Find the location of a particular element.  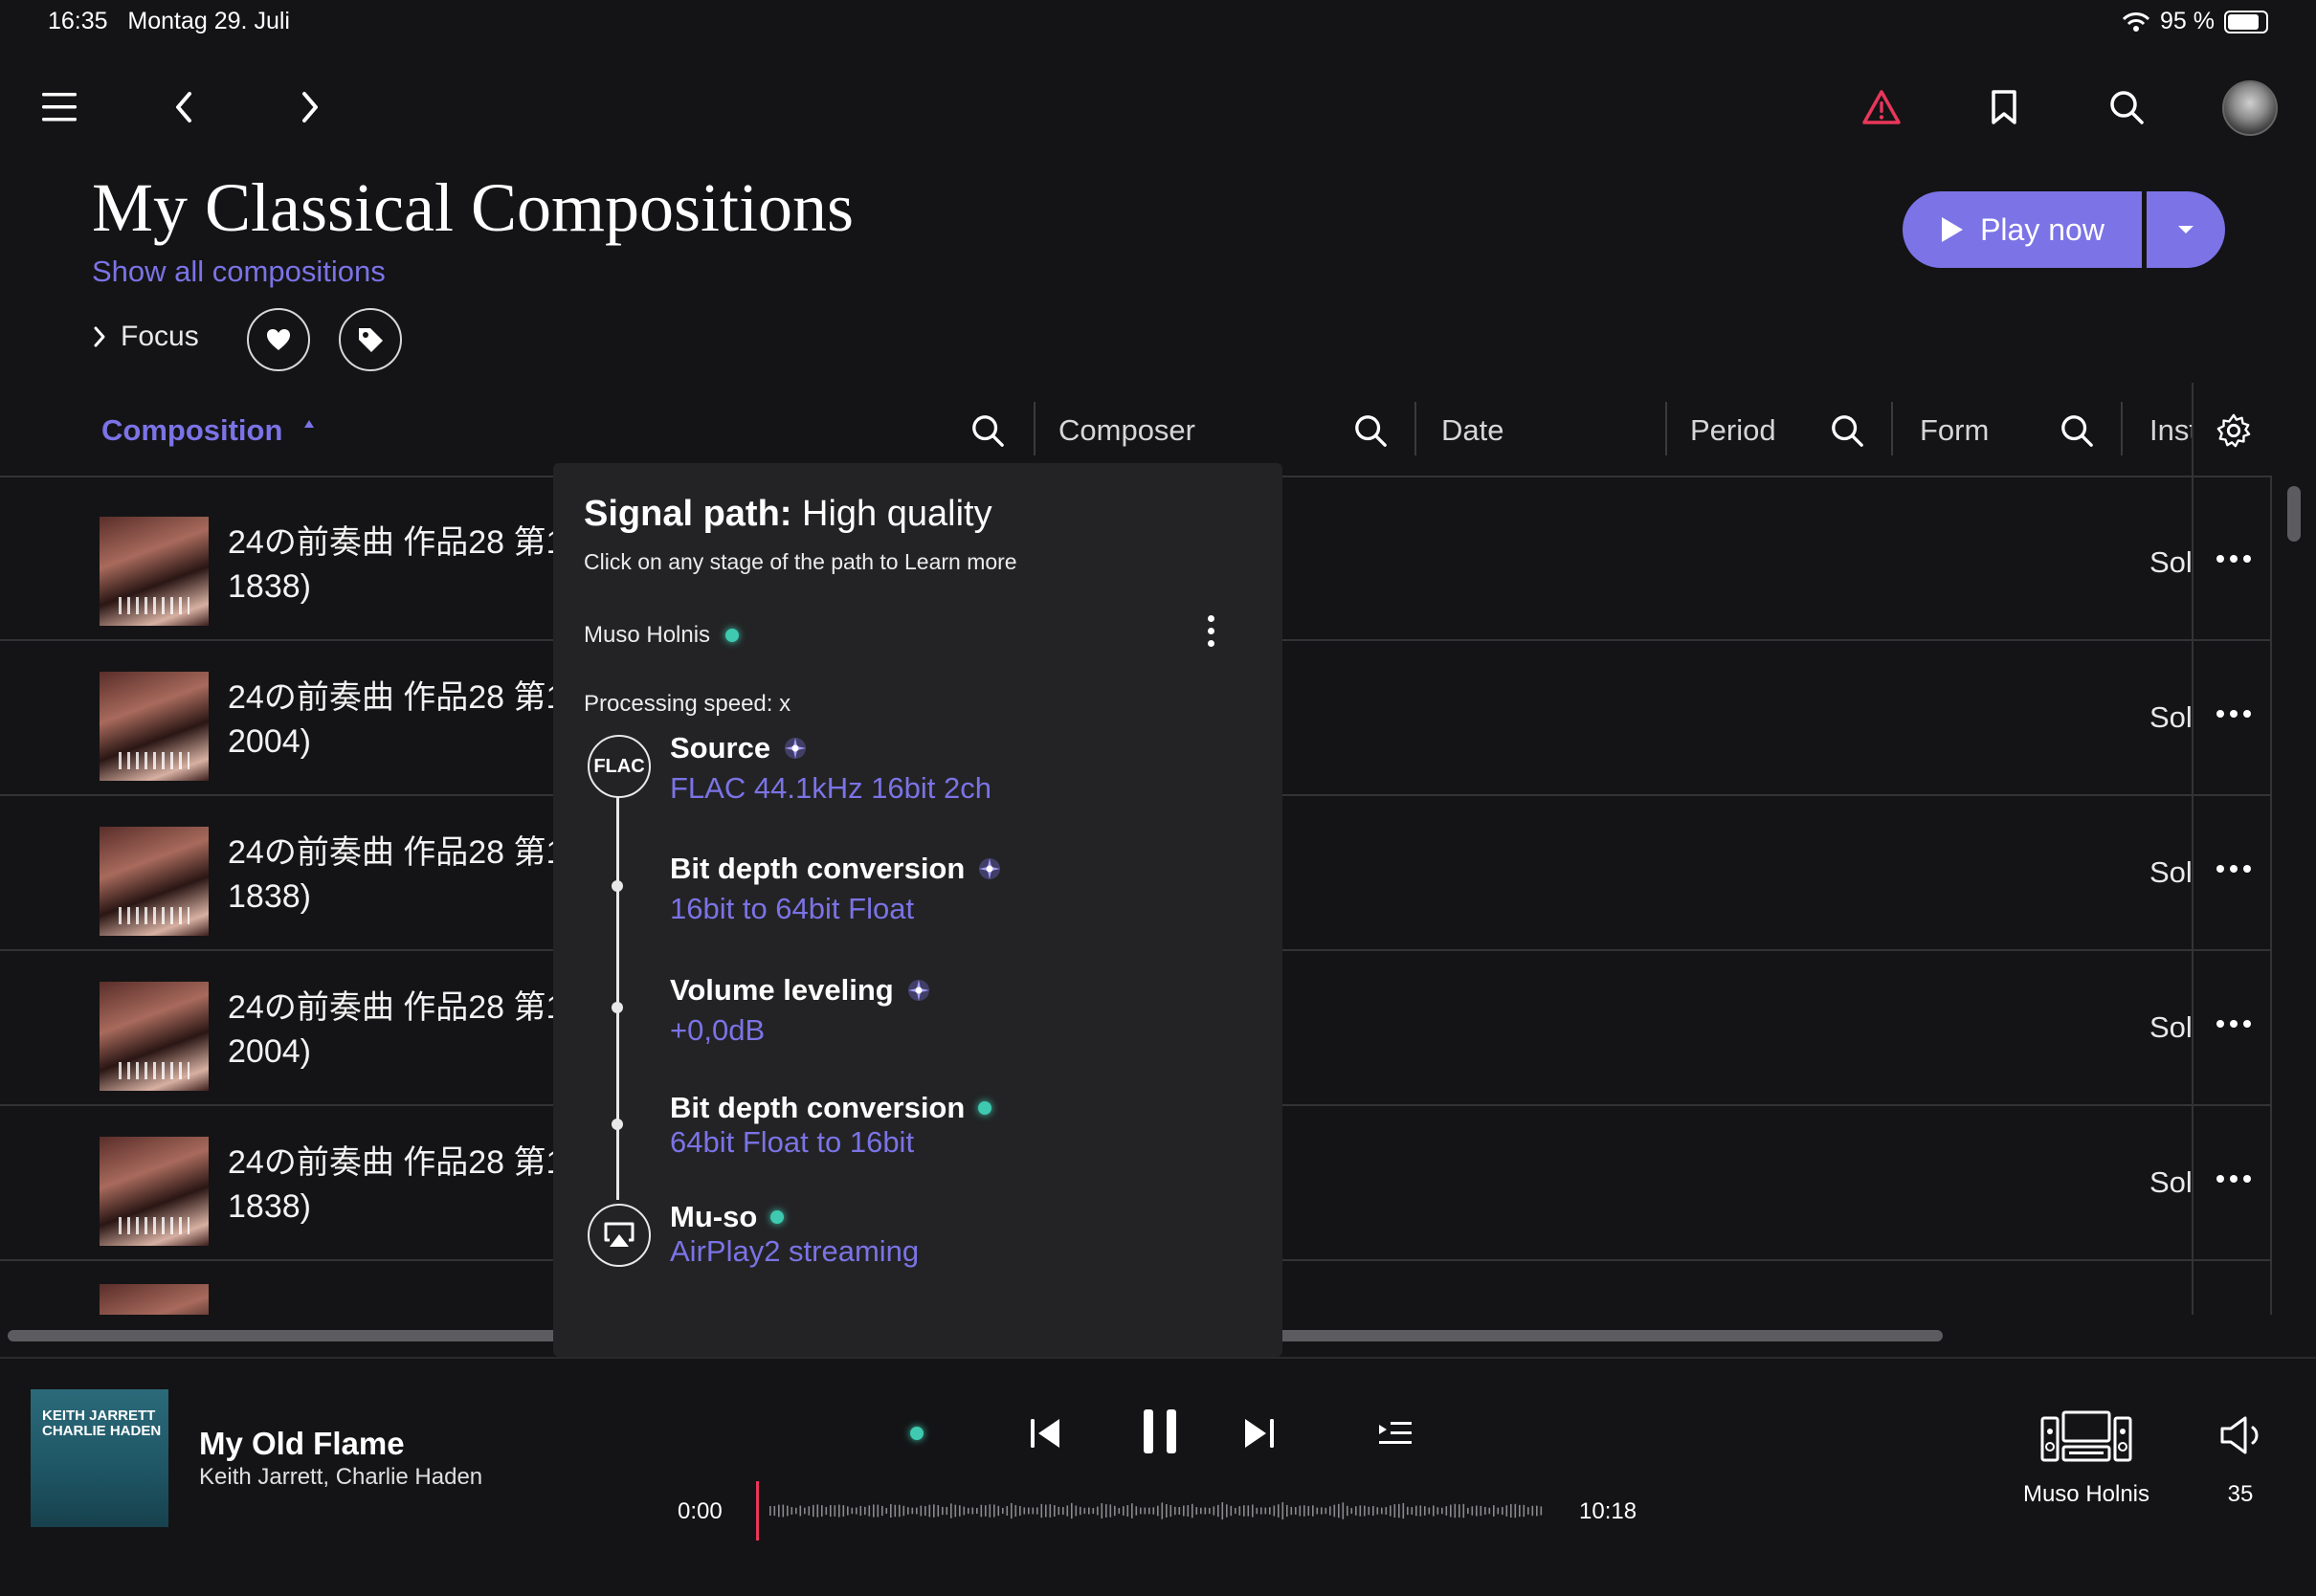

column-settings-icon is located at coordinates (2234, 431).